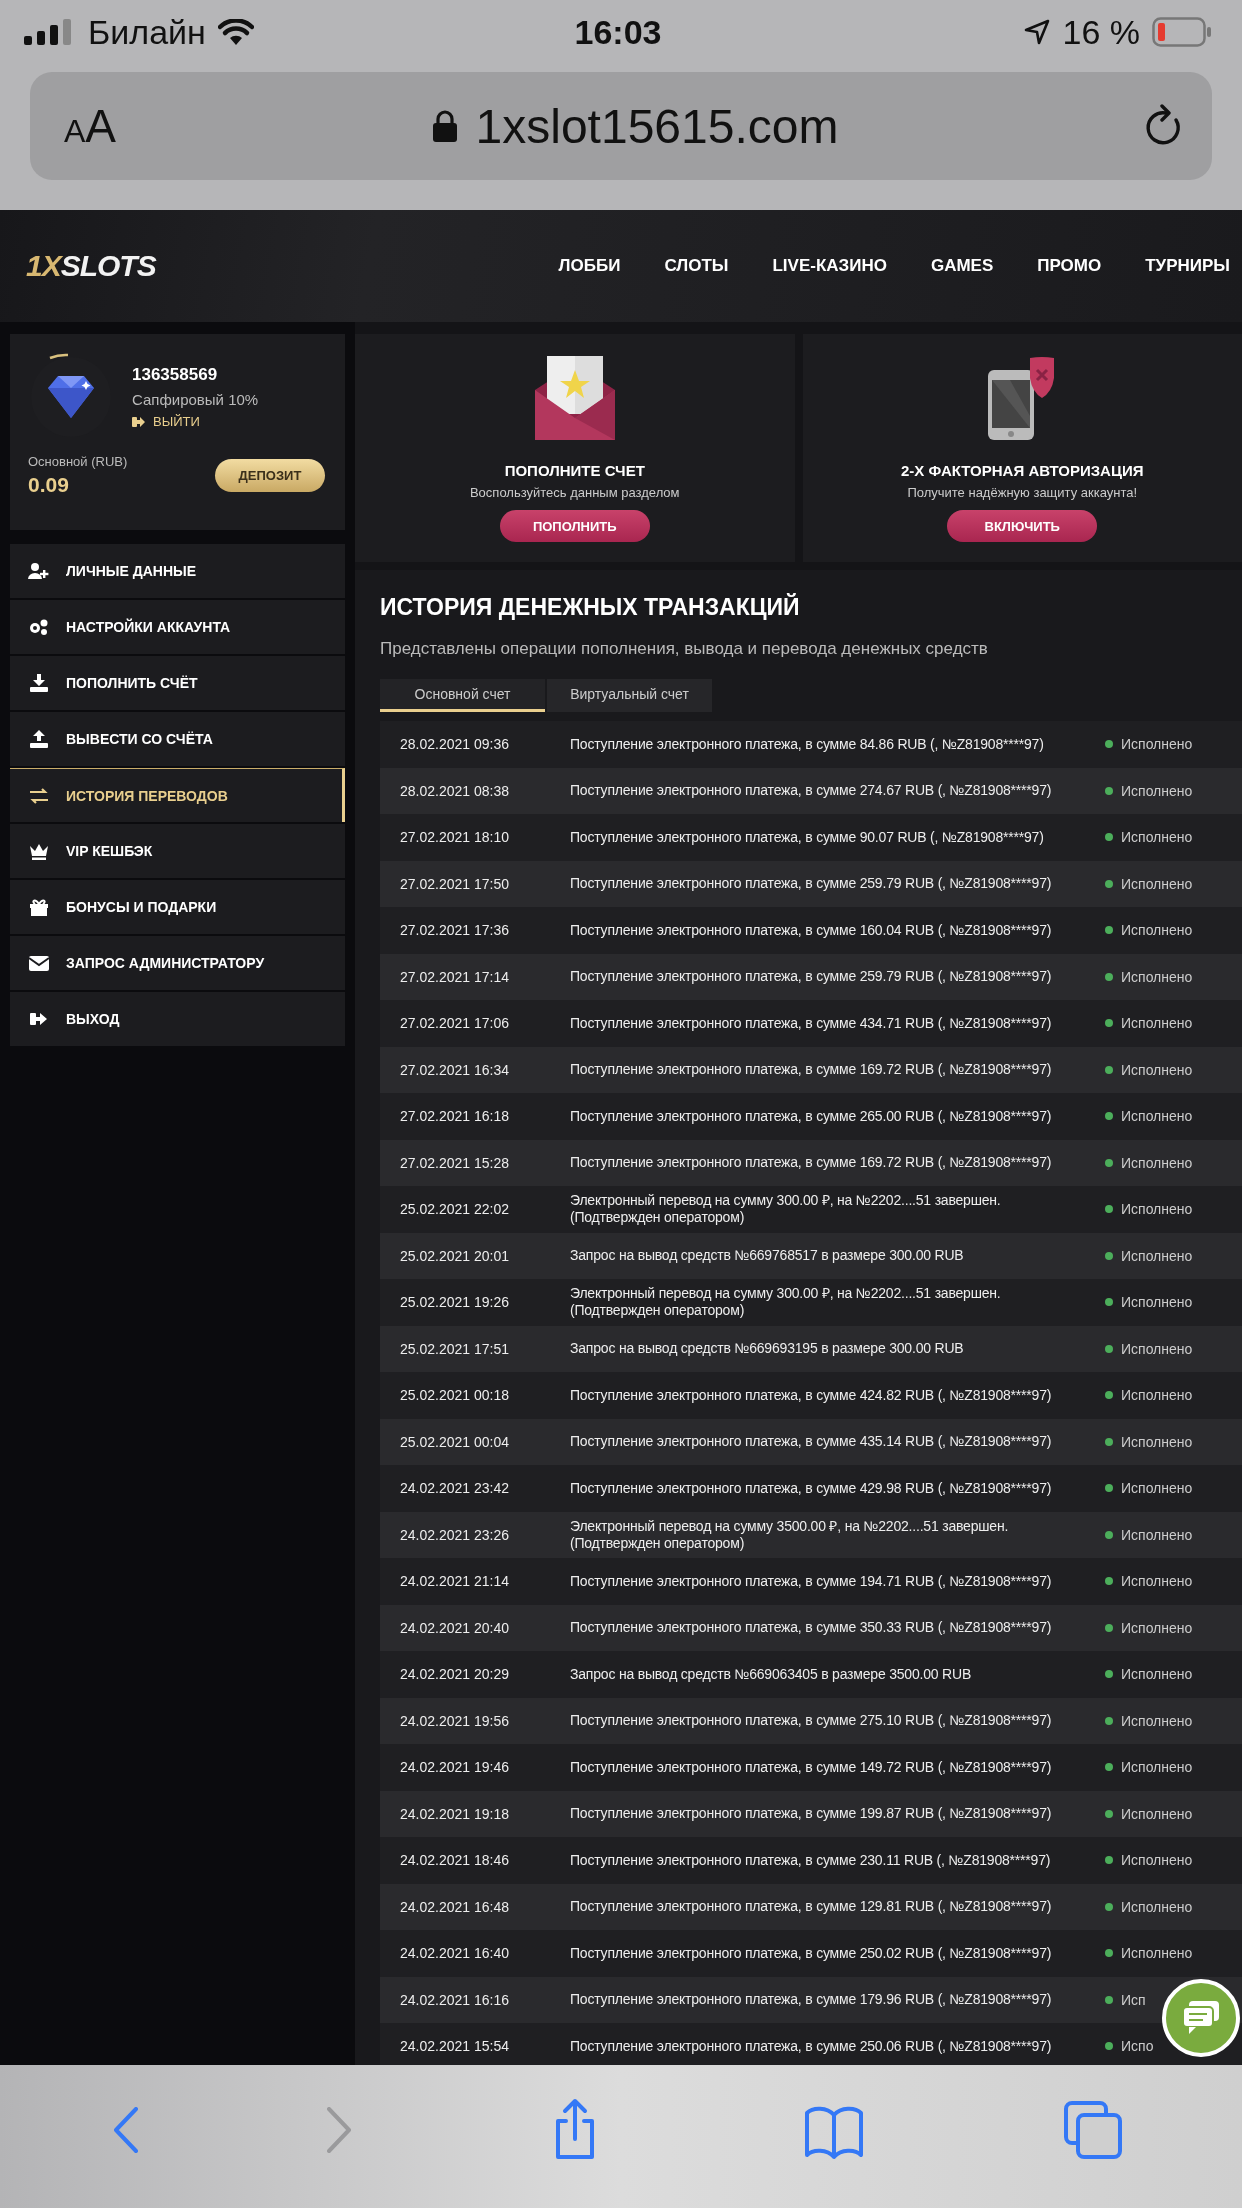 The height and width of the screenshot is (2208, 1242). Describe the element at coordinates (1022, 526) in the screenshot. I see `card-action-button: ВКЛЮЧИТЬ` at that location.